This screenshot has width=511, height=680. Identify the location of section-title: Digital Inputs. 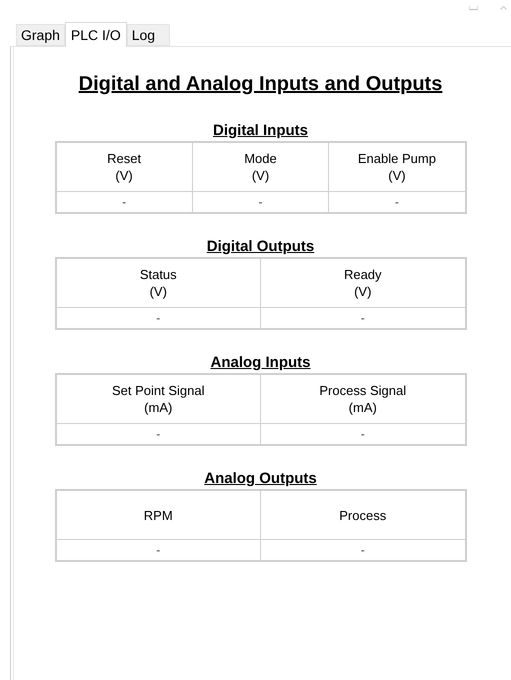
(260, 130).